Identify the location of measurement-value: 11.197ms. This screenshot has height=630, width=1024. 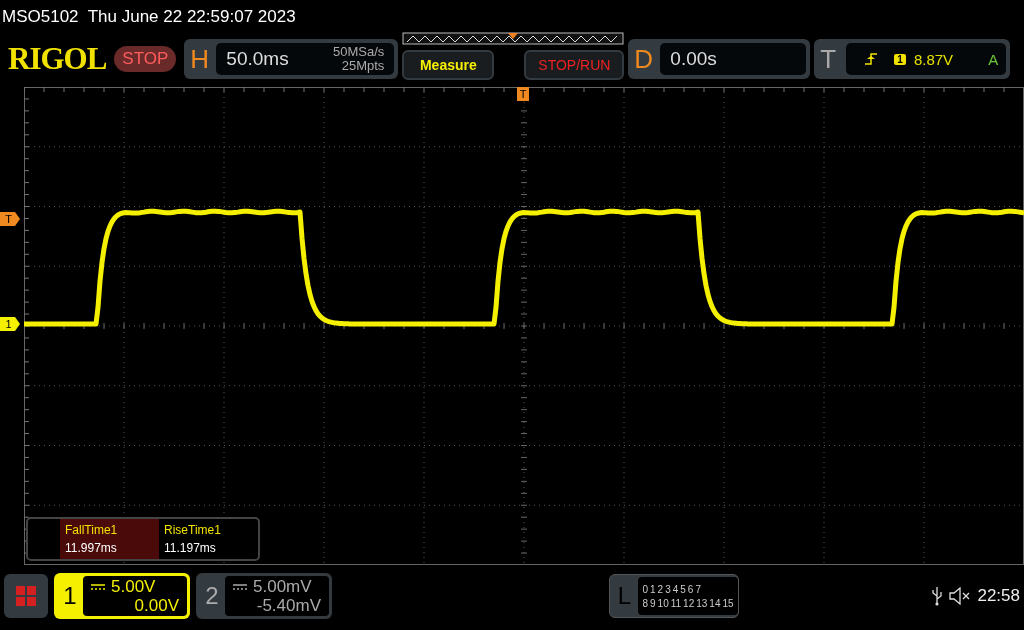
(190, 548).